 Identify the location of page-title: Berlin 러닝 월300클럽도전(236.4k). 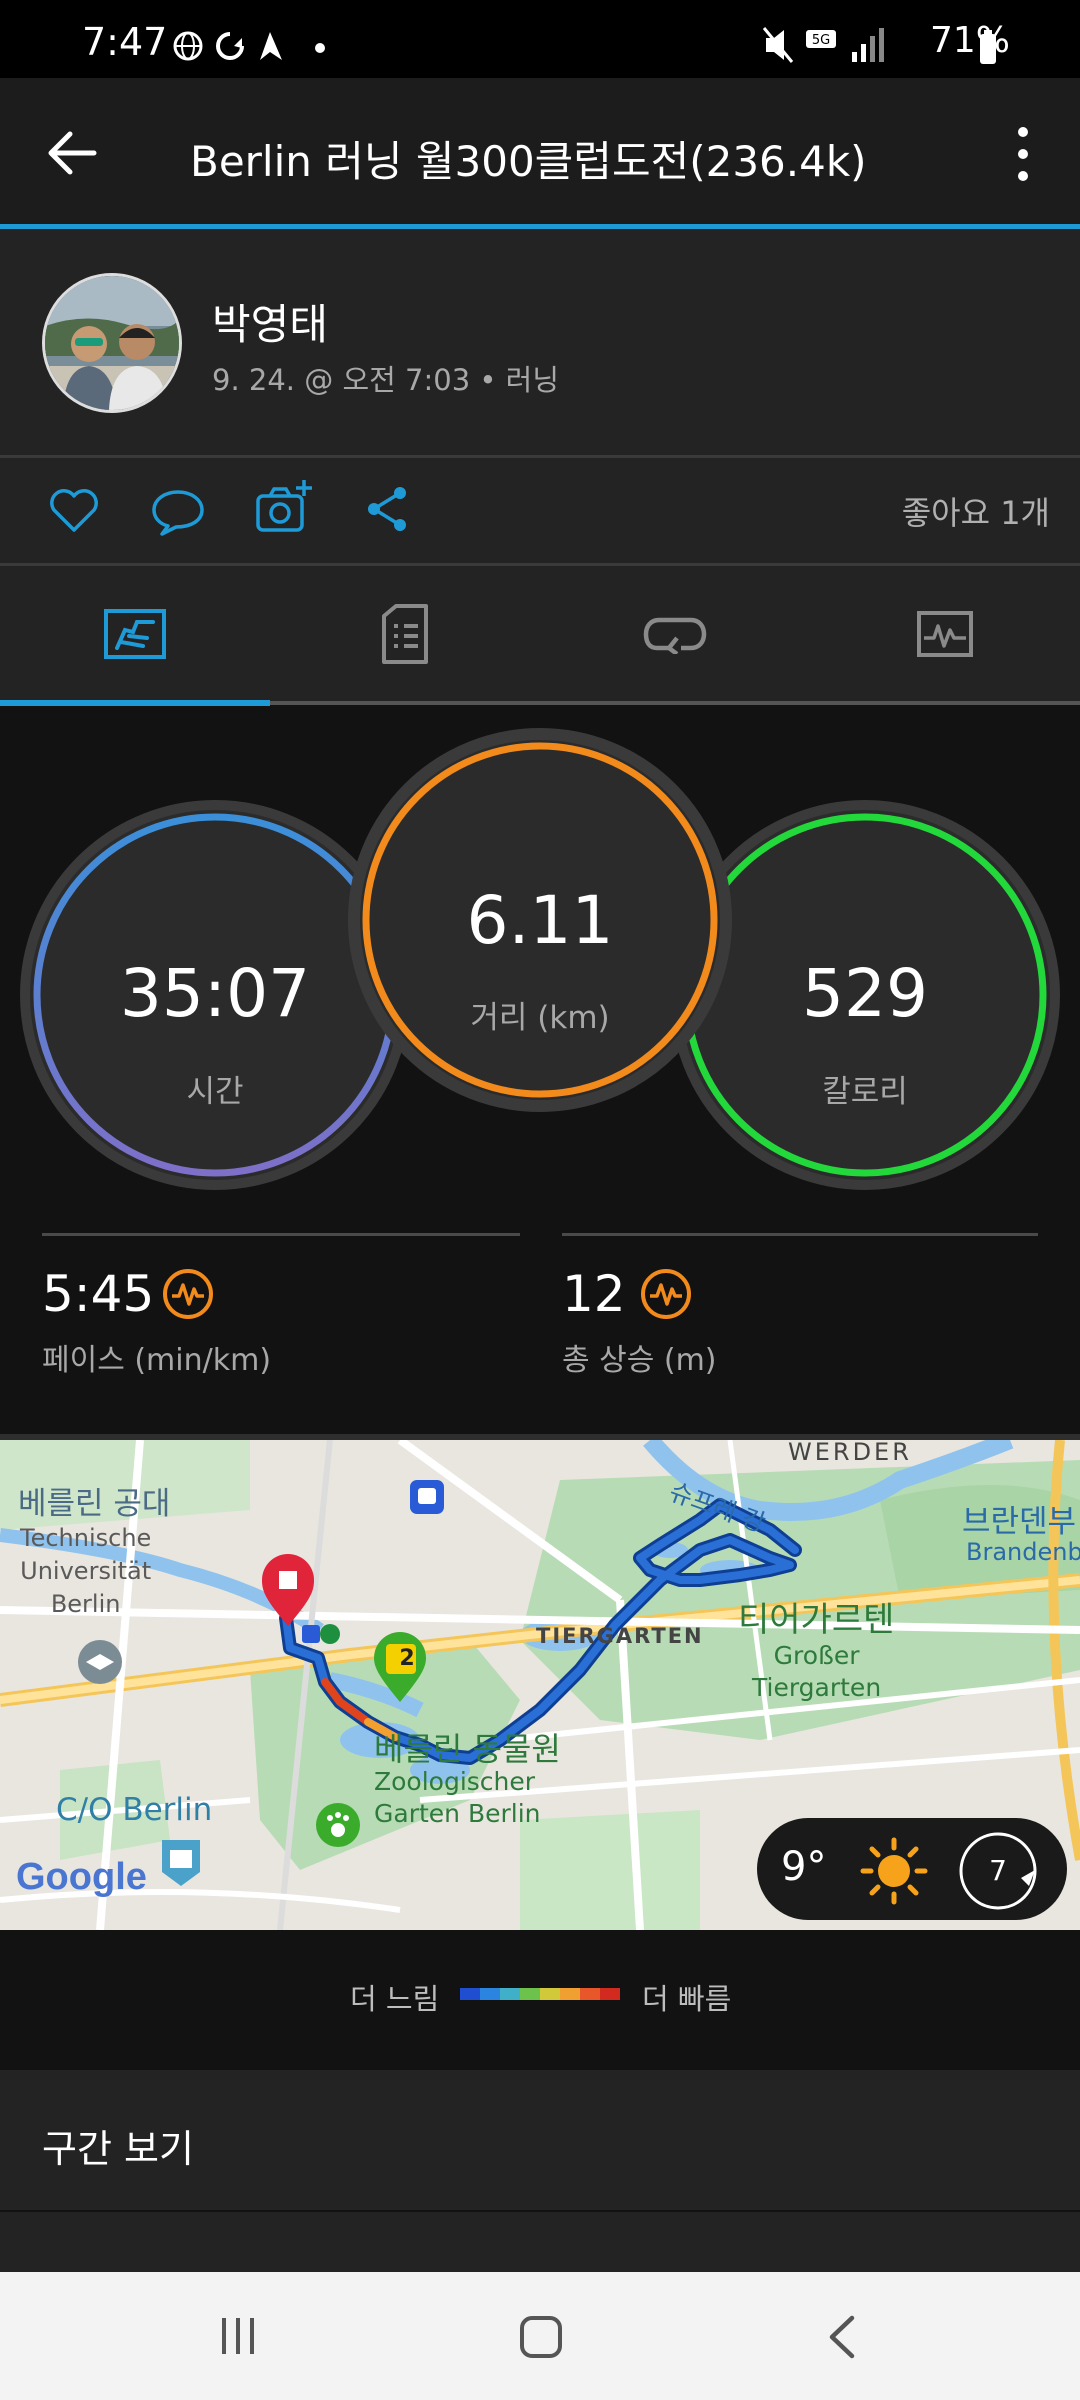
(528, 161).